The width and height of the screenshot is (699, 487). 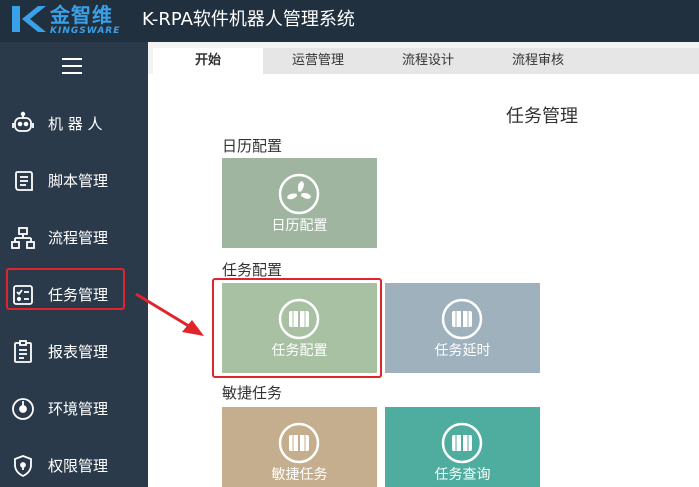 What do you see at coordinates (23, 409) in the screenshot?
I see `environment-icon` at bounding box center [23, 409].